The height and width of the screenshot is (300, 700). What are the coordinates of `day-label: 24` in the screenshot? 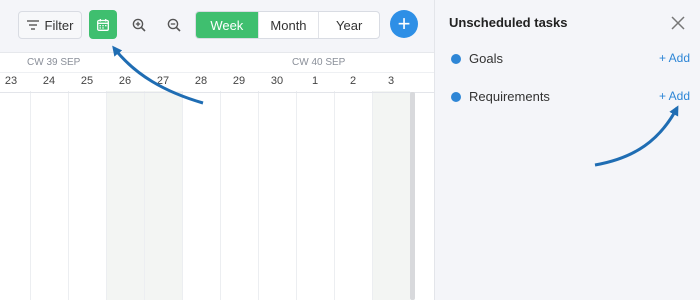 It's located at (49, 81).